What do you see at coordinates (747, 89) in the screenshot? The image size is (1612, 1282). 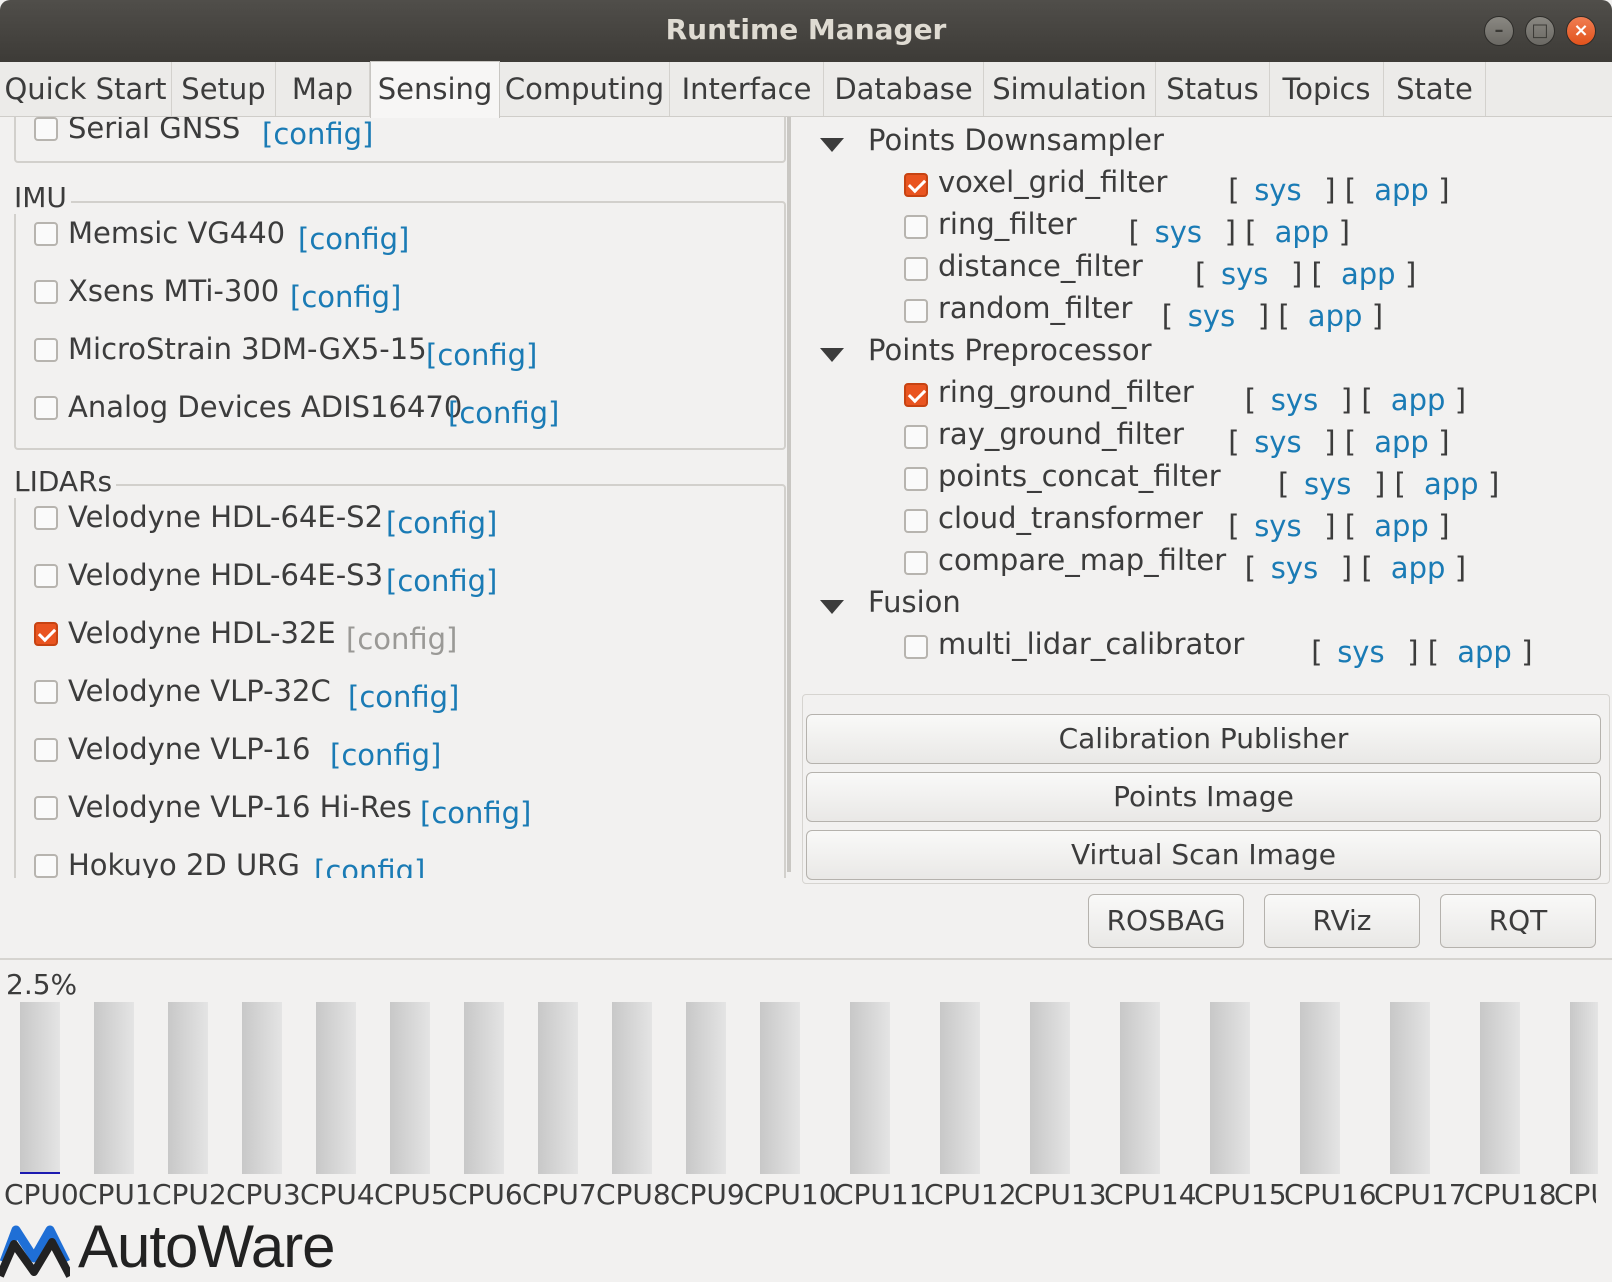 I see `tab-interface: Interface` at bounding box center [747, 89].